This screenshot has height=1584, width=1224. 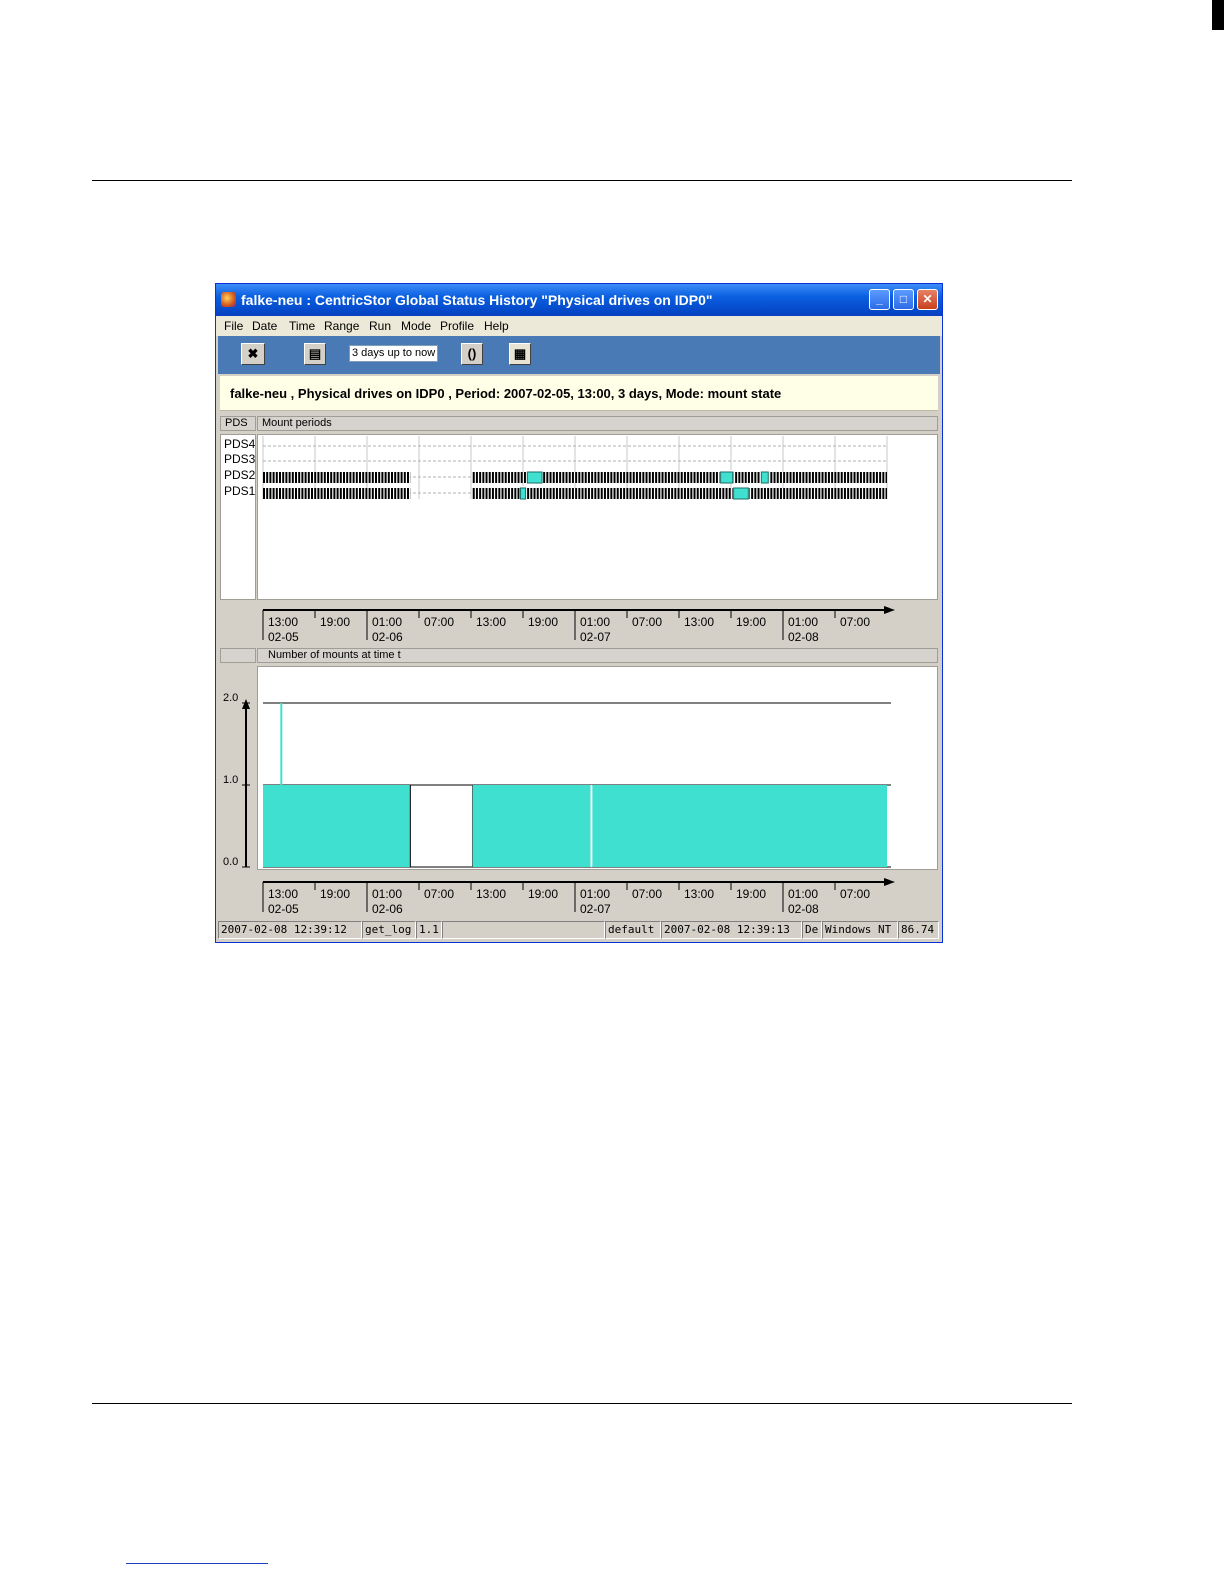 What do you see at coordinates (582, 1403) in the screenshot?
I see `footer-rule` at bounding box center [582, 1403].